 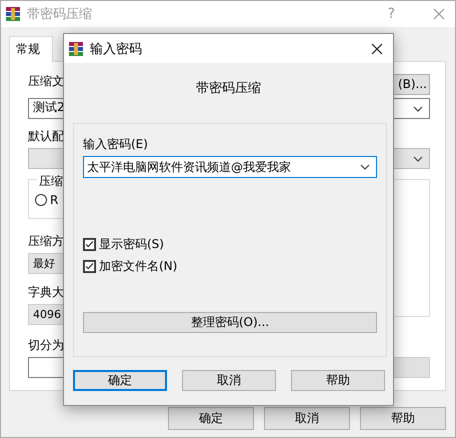 I want to click on field-label: 压缩文, so click(x=46, y=81).